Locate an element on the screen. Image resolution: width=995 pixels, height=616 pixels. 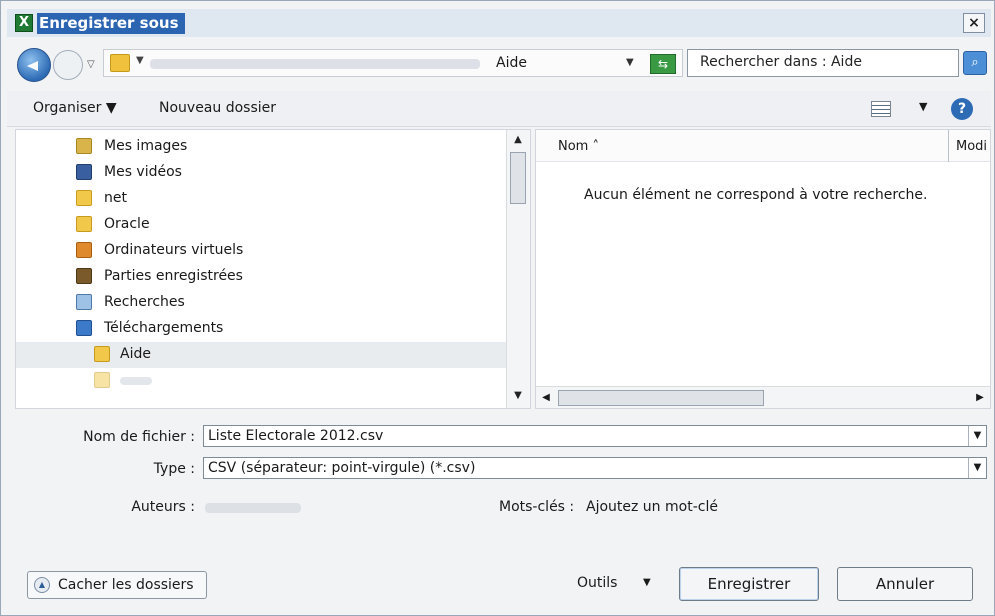
breadcrumb: ▼ Aide ▼ ⇆ is located at coordinates (393, 63).